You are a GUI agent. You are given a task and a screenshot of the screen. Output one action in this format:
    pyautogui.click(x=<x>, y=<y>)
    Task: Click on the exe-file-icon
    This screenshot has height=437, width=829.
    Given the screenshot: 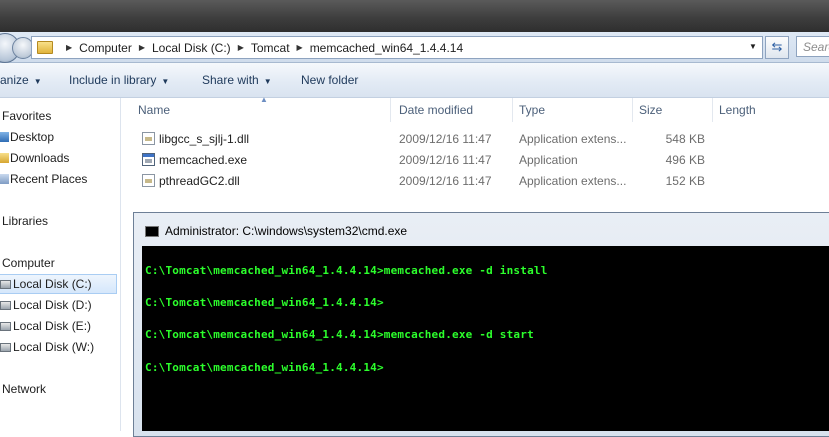 What is the action you would take?
    pyautogui.click(x=148, y=159)
    